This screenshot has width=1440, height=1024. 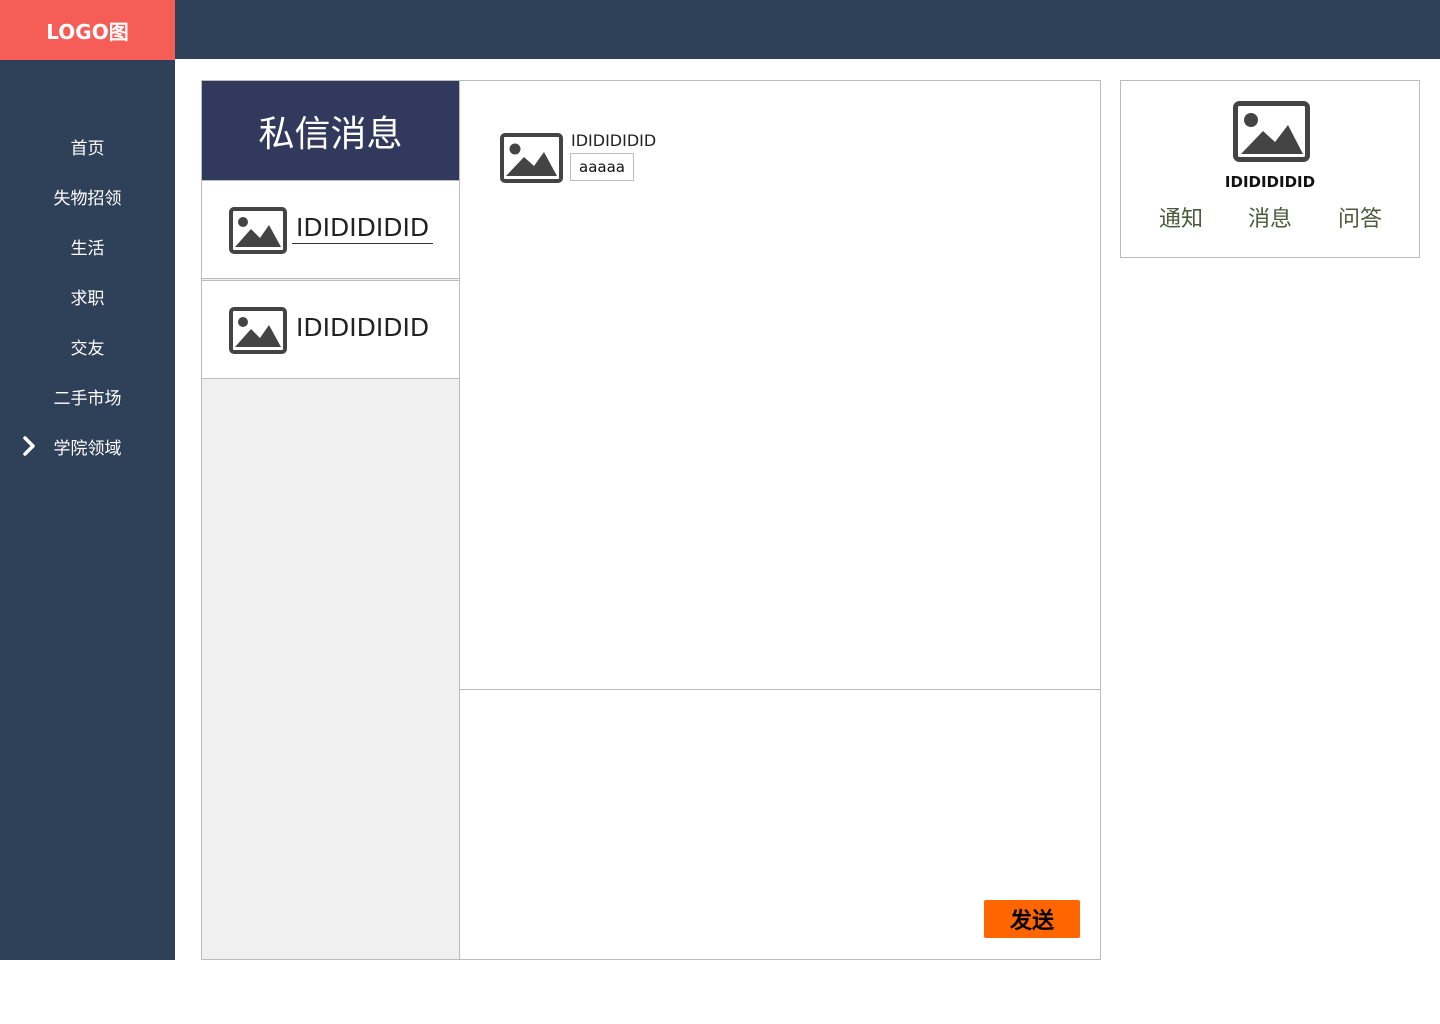 What do you see at coordinates (1270, 217) in the screenshot?
I see `tab-messages: 消息` at bounding box center [1270, 217].